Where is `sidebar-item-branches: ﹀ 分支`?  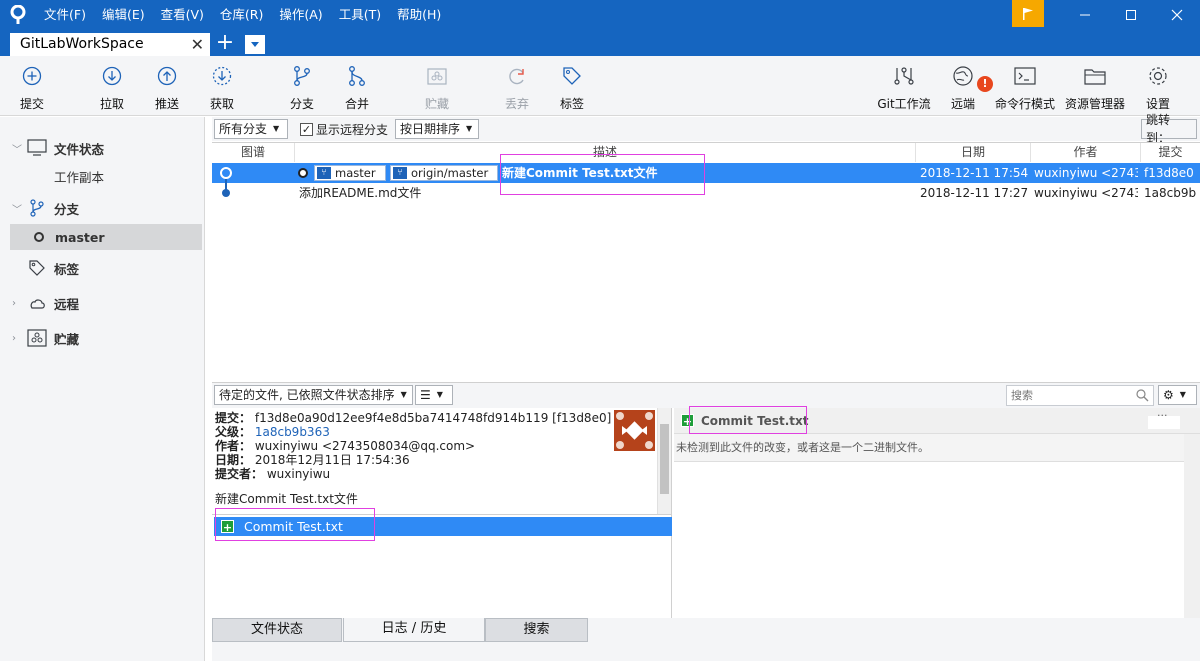
sidebar-item-branches: ﹀ 分支 is located at coordinates (102, 208).